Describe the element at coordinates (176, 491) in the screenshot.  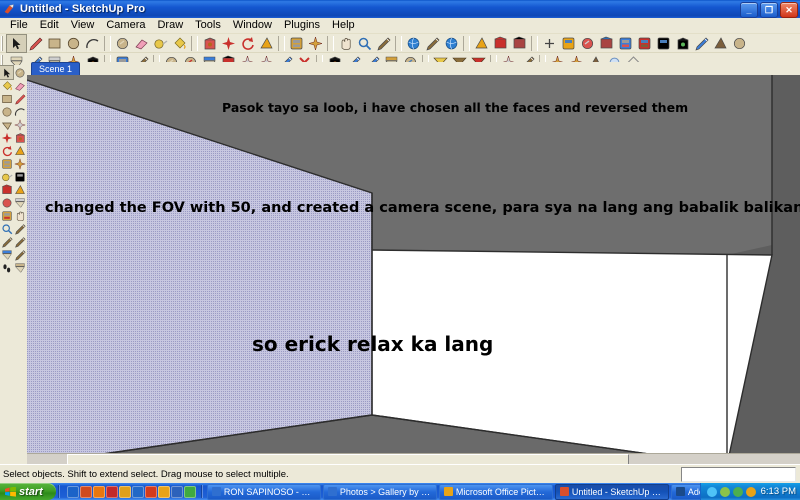
I see `document-icon` at that location.